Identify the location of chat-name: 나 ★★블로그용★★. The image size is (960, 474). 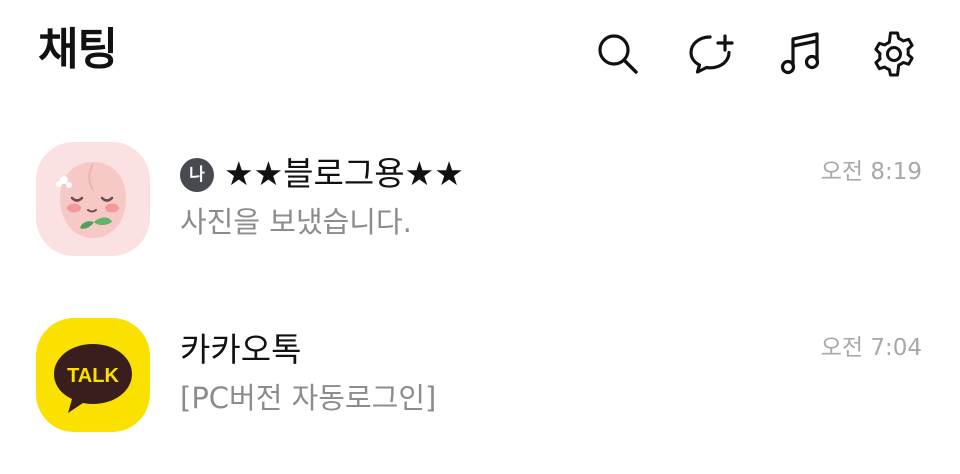
(322, 174).